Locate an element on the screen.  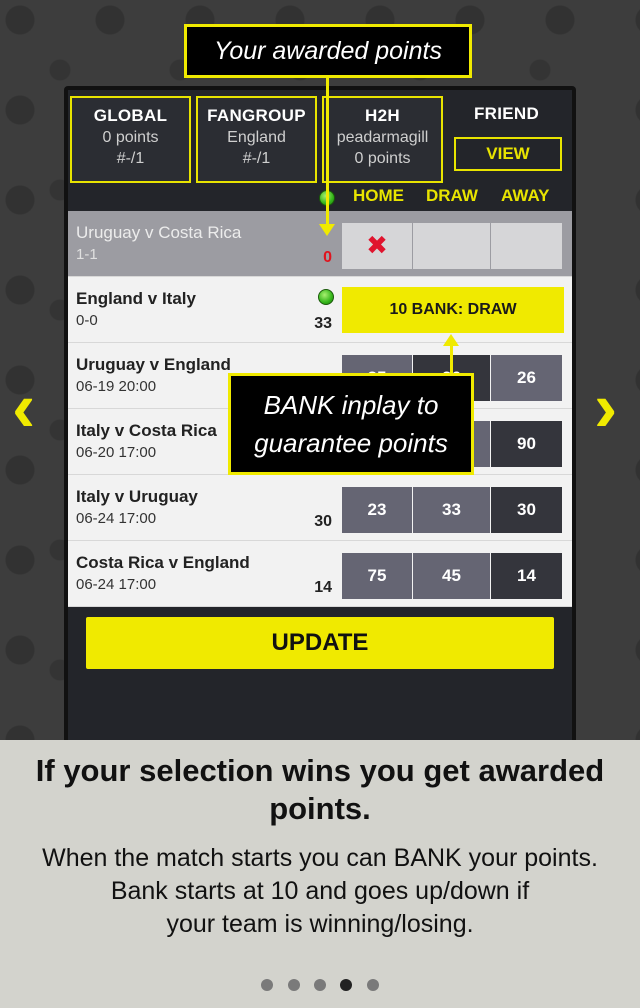
away-pick-cell is located at coordinates (526, 246).